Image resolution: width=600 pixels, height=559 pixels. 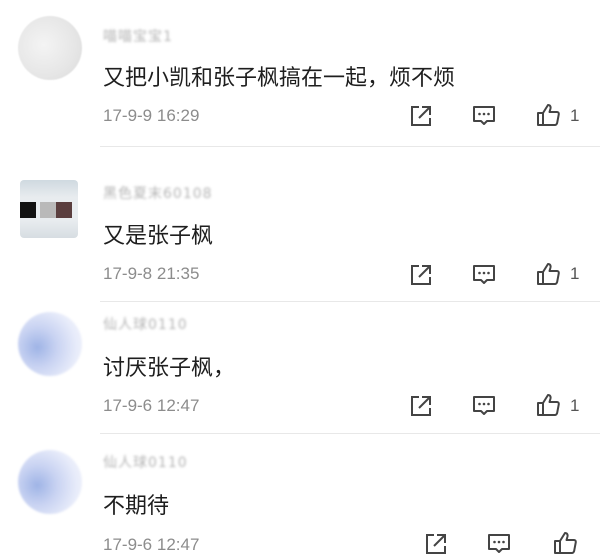 I want to click on comment-text: 又把小凯和张子枫搞在一起，烦不烦, so click(x=279, y=78).